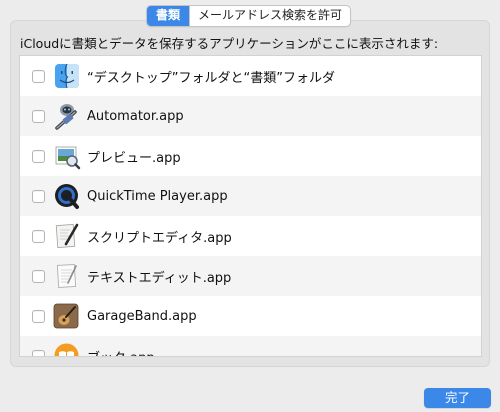  I want to click on quicktime-icon, so click(67, 196).